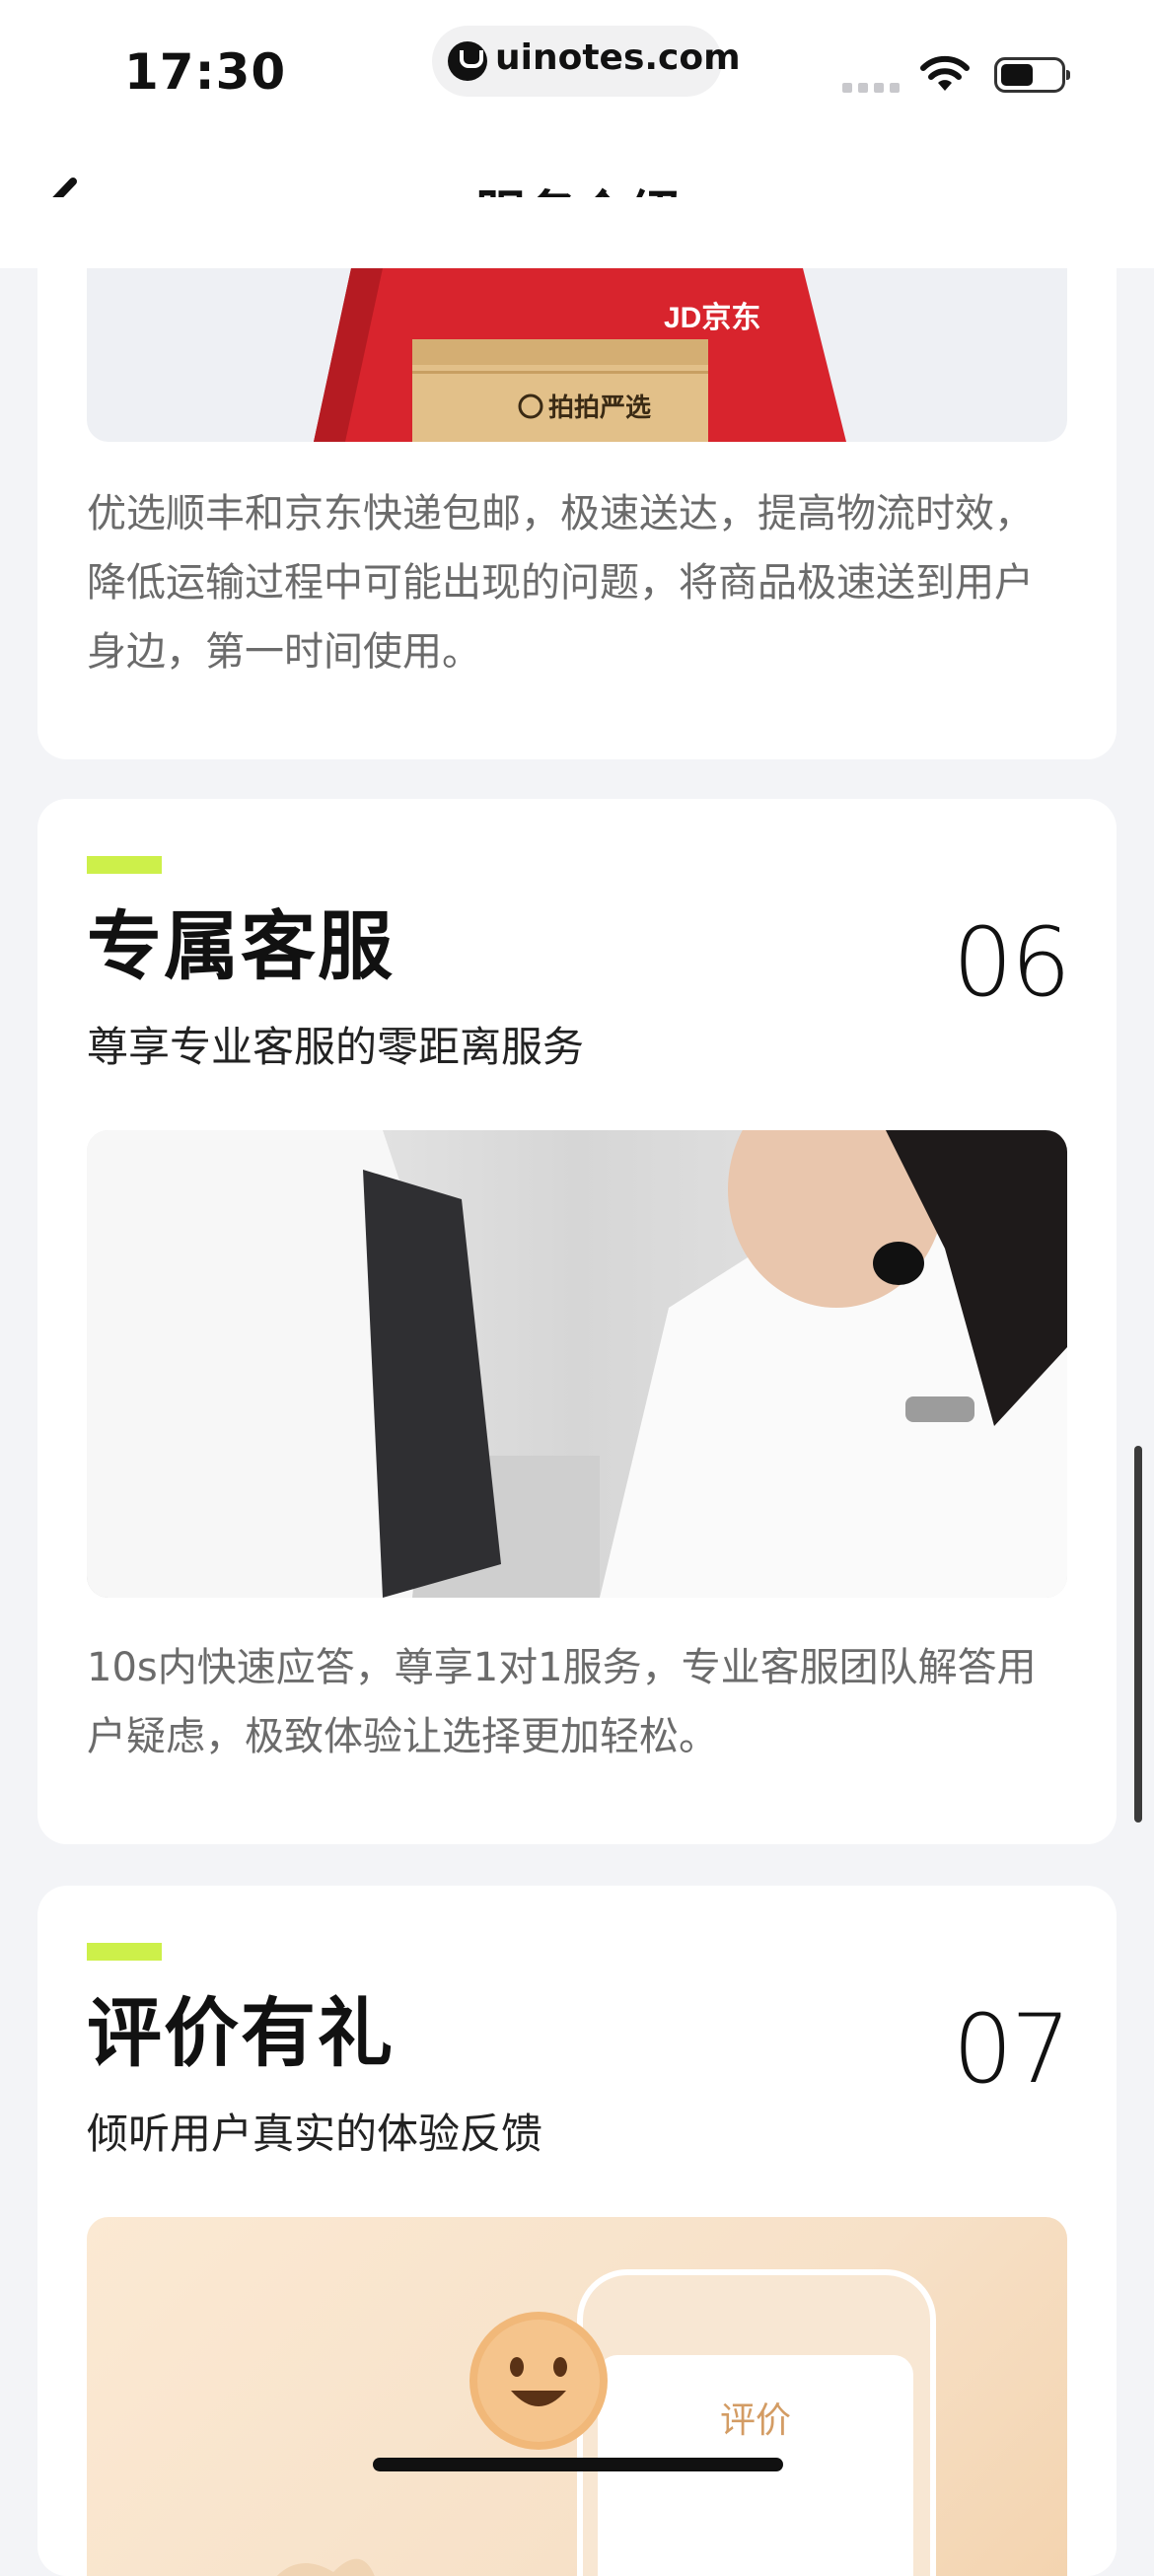  I want to click on url-pill: uinotes.com, so click(587, 62).